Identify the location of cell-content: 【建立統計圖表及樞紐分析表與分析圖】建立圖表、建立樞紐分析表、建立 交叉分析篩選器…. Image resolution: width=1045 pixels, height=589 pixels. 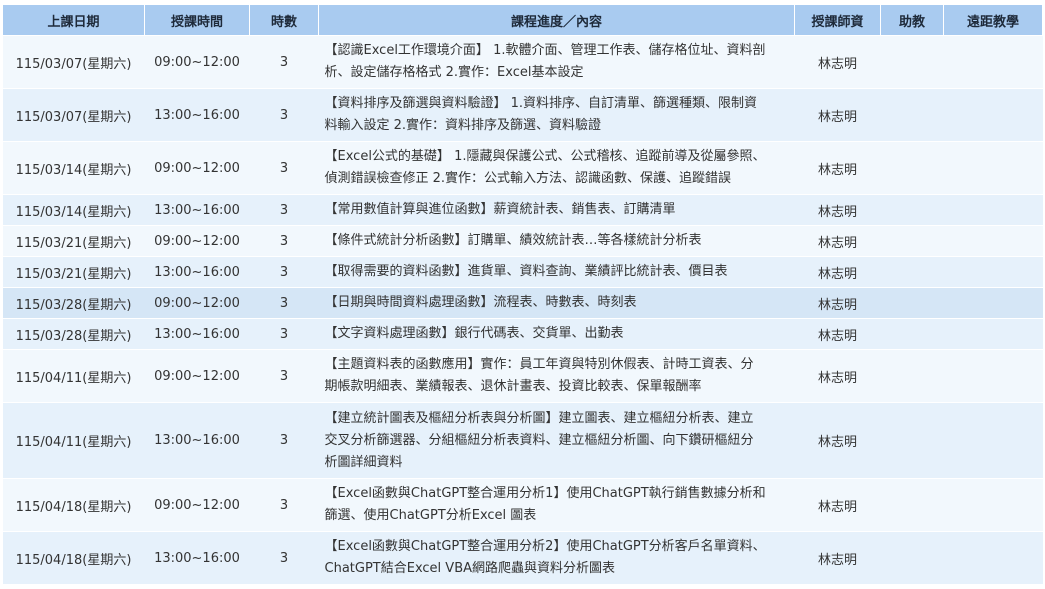
(556, 440).